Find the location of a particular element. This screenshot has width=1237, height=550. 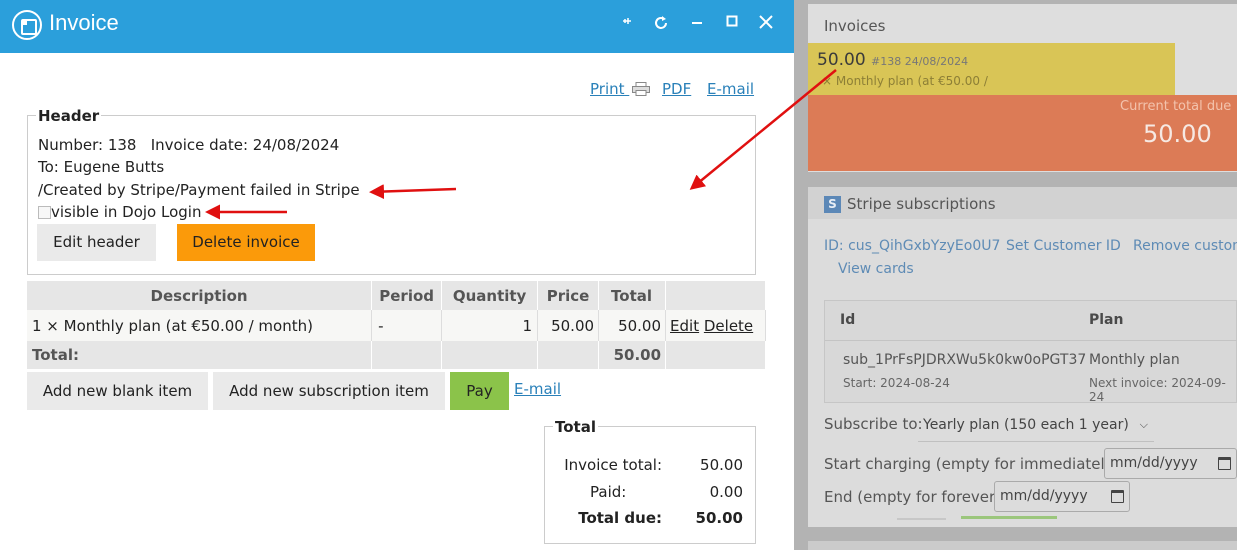

current-due-label: Current total due is located at coordinates (1176, 106).